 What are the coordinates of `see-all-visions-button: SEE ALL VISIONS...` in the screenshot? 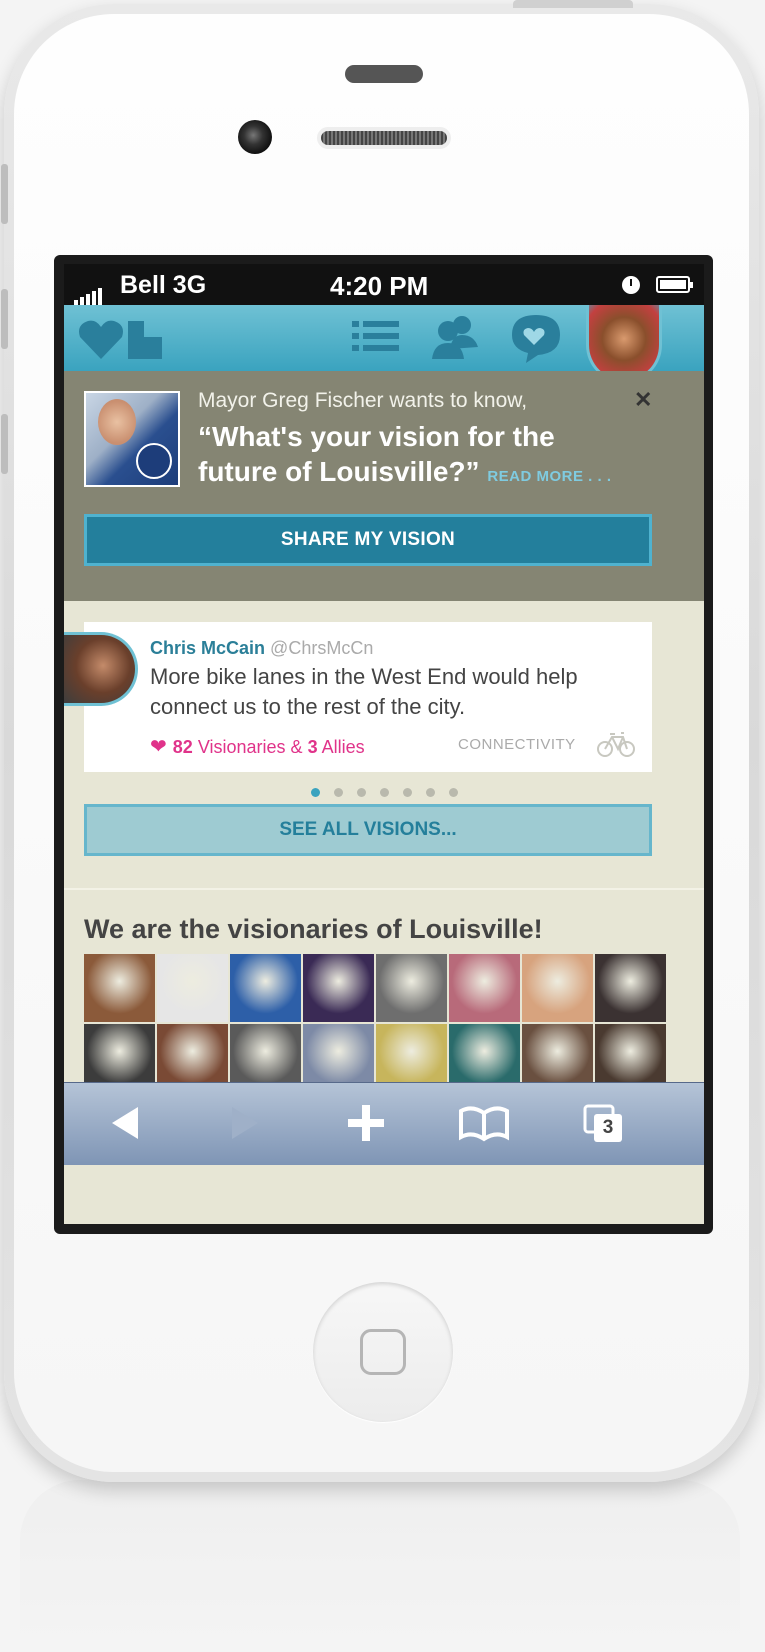 It's located at (368, 830).